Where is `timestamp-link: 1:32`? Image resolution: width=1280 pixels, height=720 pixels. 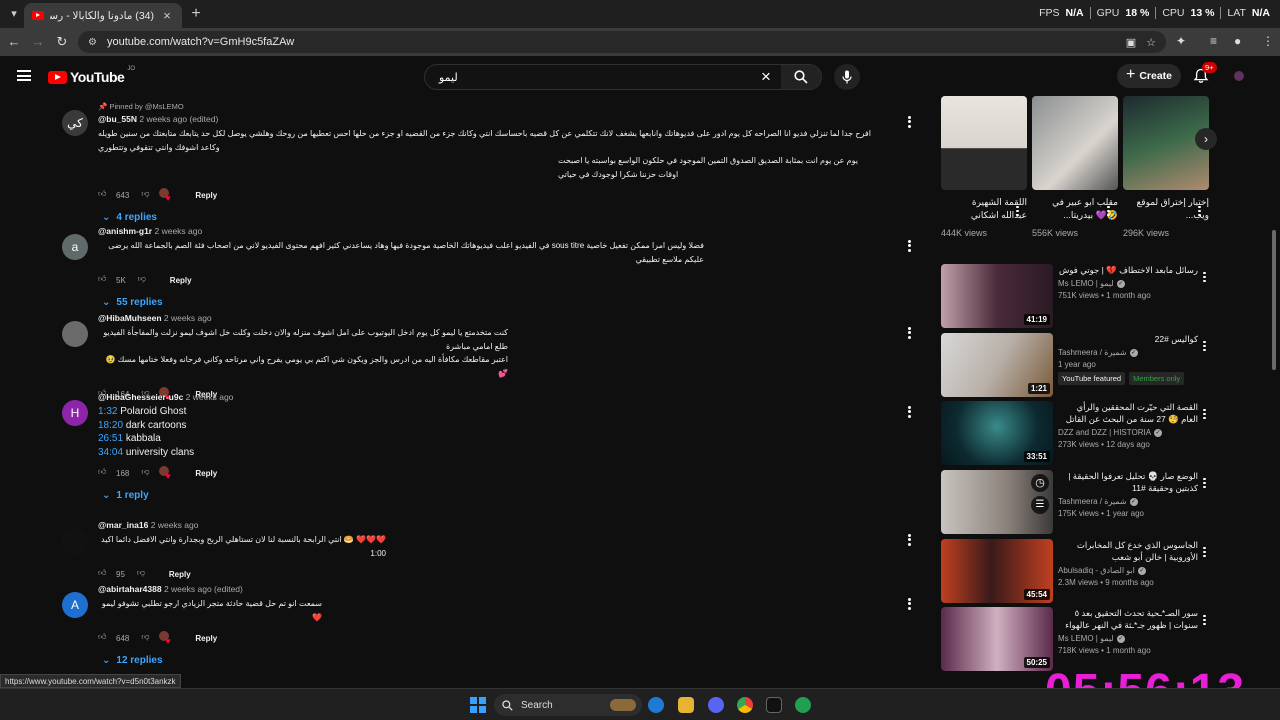 timestamp-link: 1:32 is located at coordinates (107, 411).